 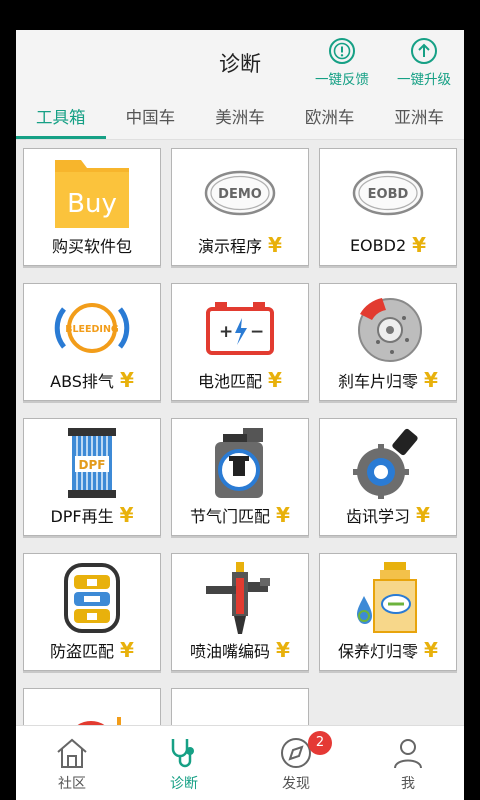 I want to click on nav-me: 我, so click(x=408, y=763).